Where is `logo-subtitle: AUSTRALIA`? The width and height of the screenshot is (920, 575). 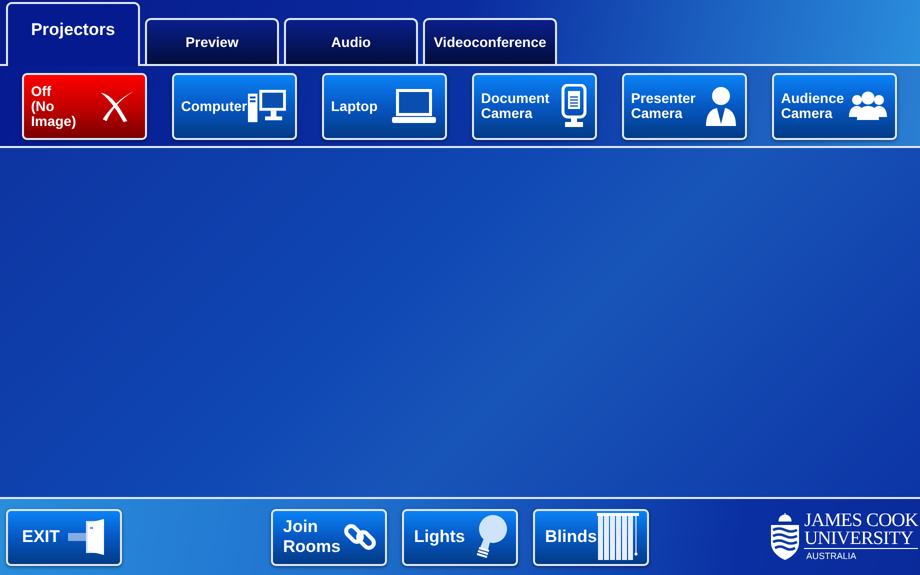
logo-subtitle: AUSTRALIA is located at coordinates (831, 556).